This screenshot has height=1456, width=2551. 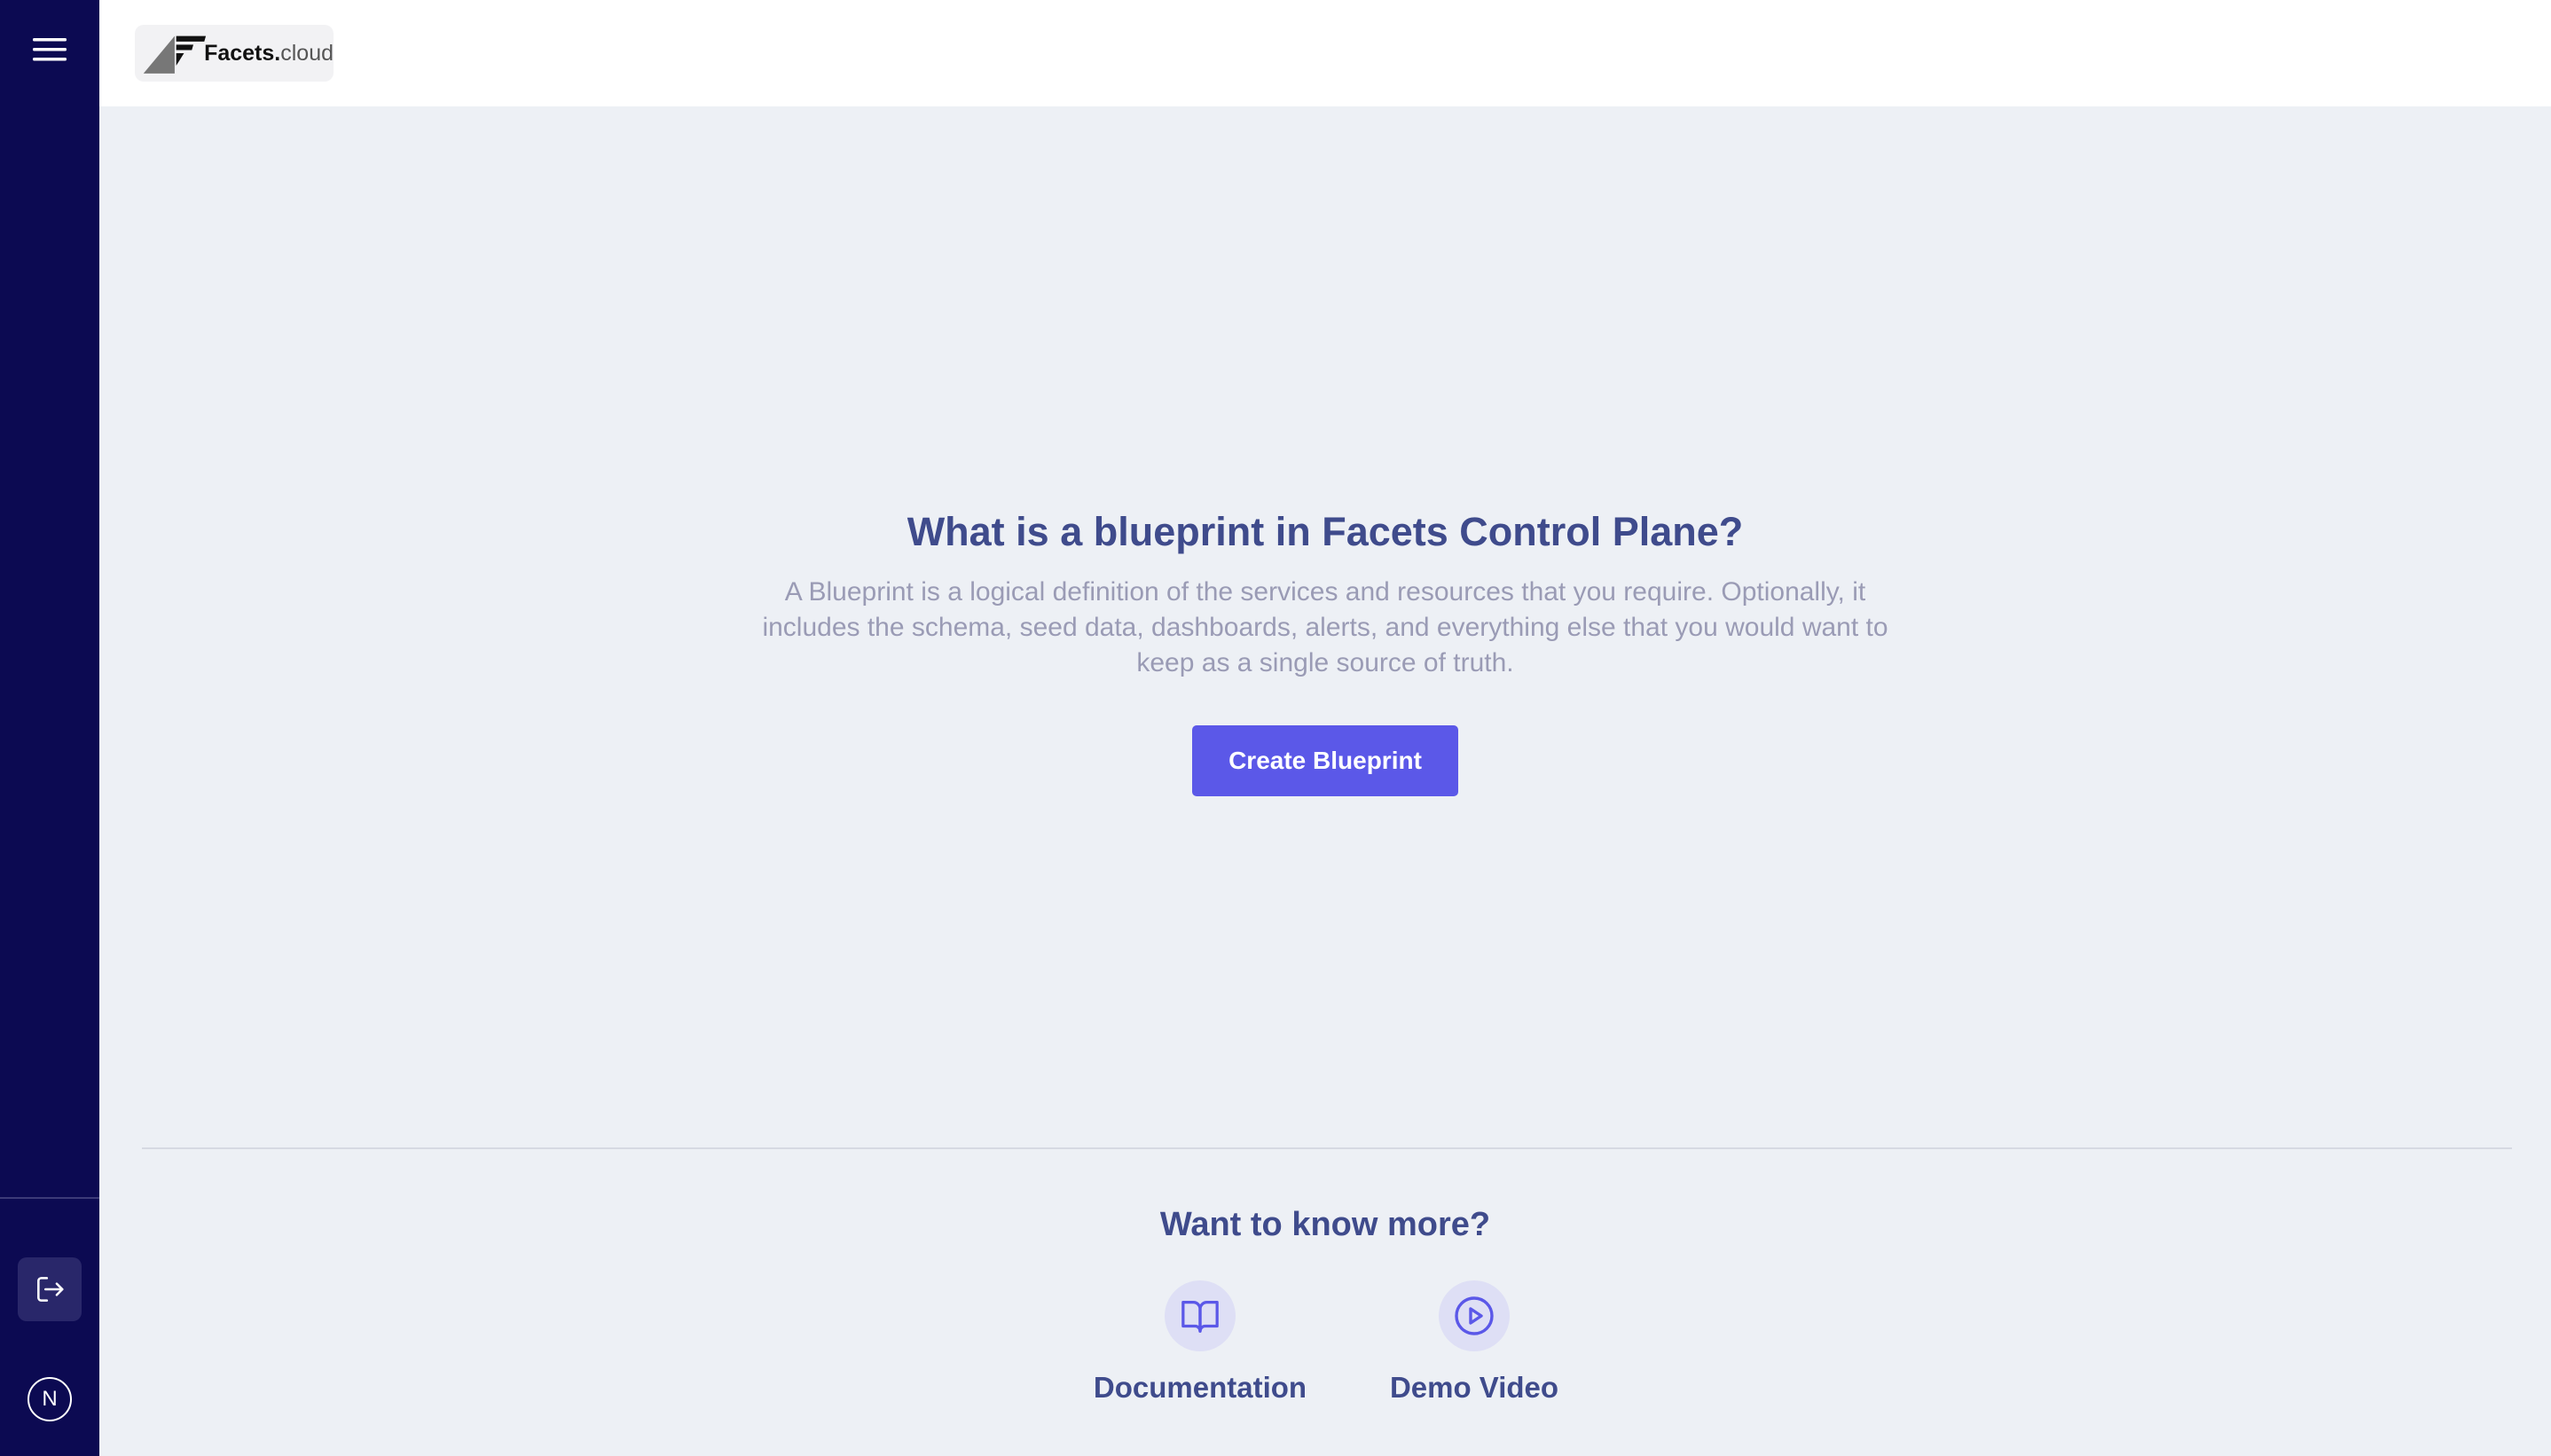 What do you see at coordinates (1327, 1148) in the screenshot?
I see `section-divider` at bounding box center [1327, 1148].